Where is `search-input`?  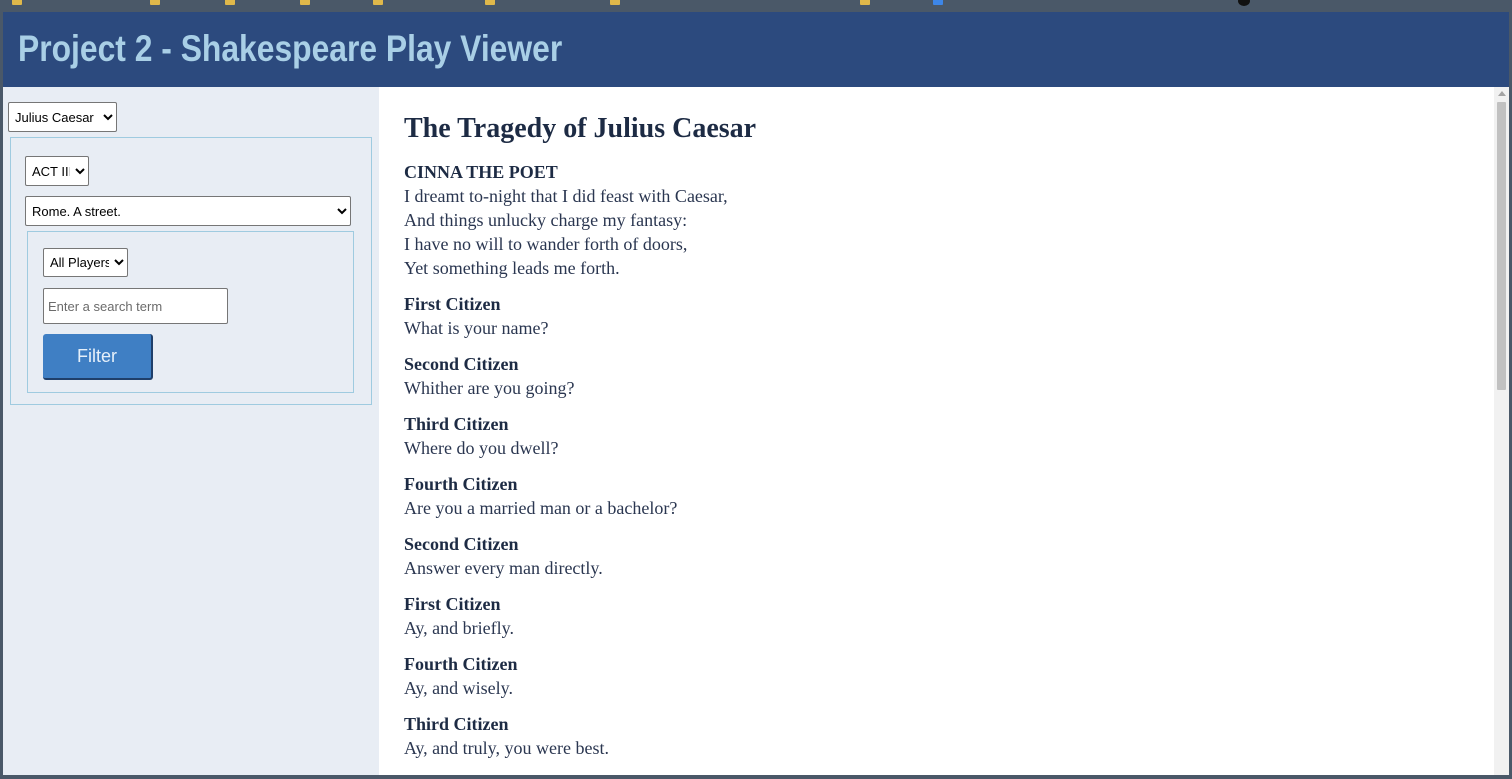
search-input is located at coordinates (135, 306).